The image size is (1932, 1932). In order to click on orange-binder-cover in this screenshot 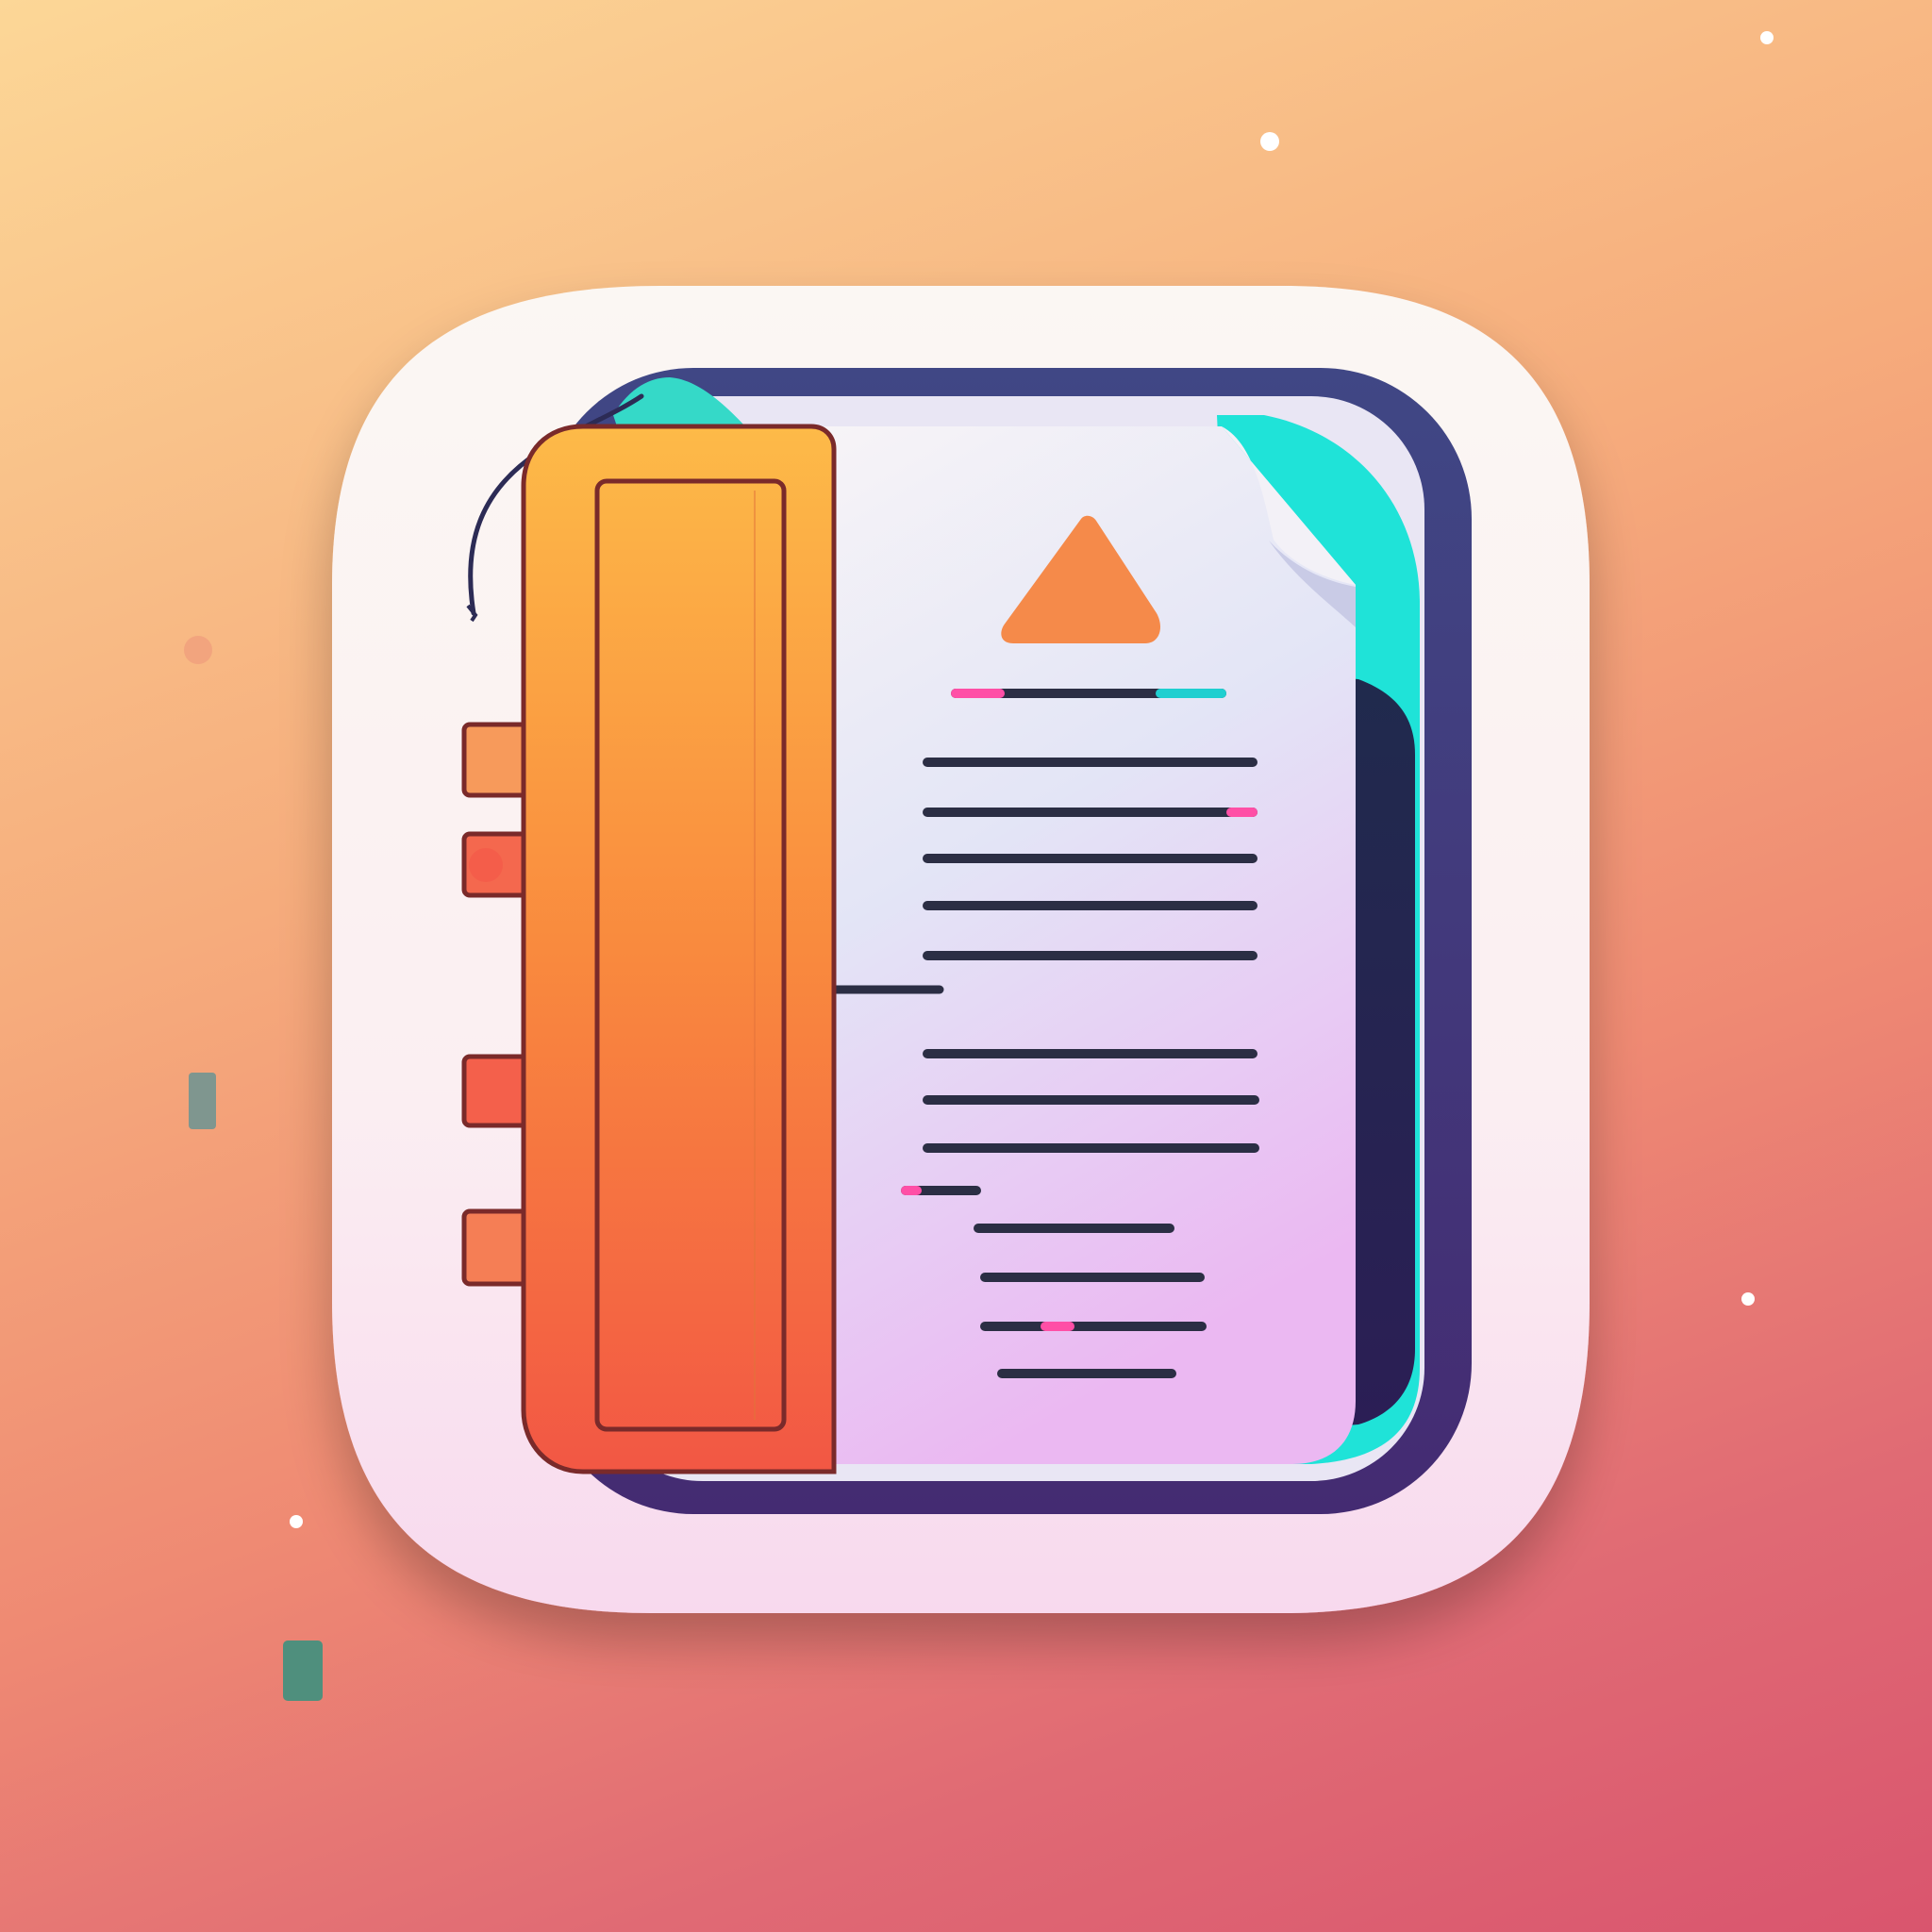, I will do `click(679, 949)`.